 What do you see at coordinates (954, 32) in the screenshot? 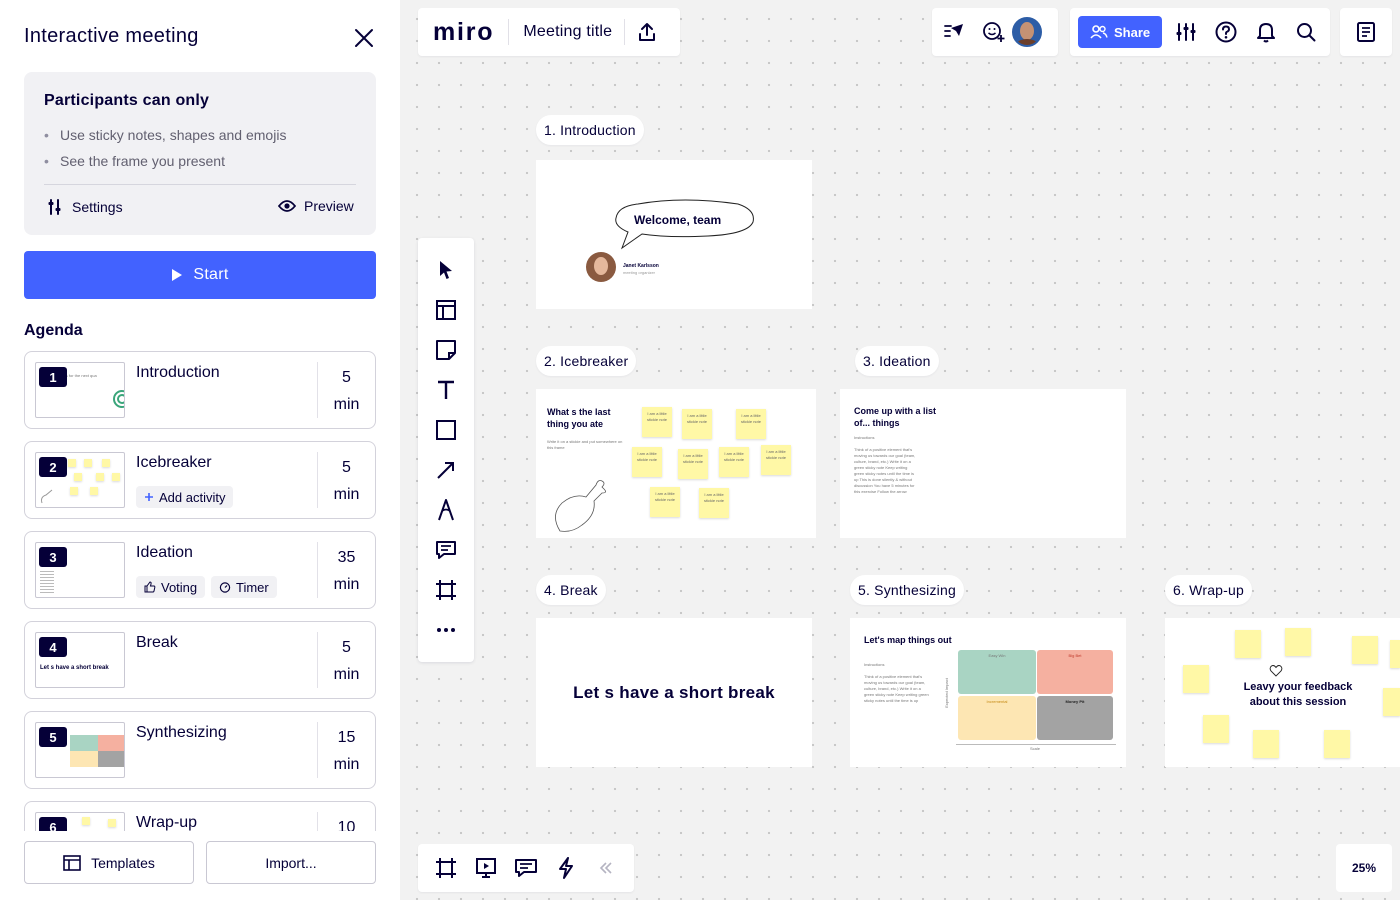
I see `cursor-mode-button` at bounding box center [954, 32].